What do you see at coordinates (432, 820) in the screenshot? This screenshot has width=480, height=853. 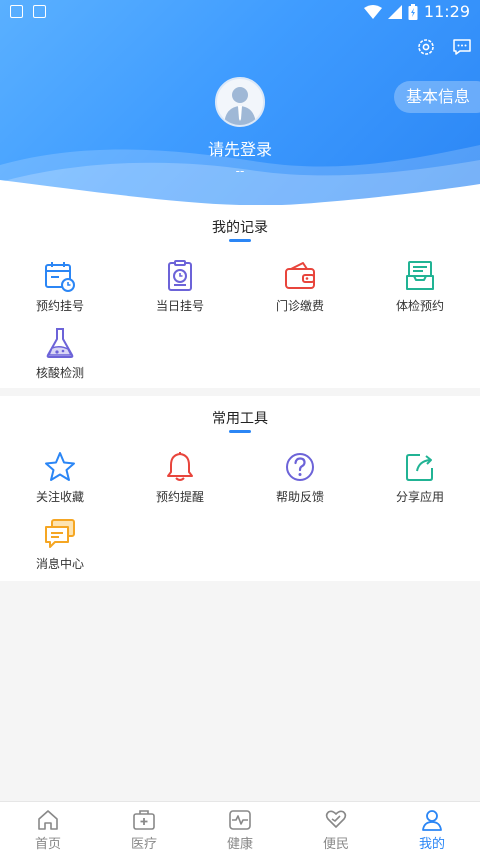 I see `person-icon` at bounding box center [432, 820].